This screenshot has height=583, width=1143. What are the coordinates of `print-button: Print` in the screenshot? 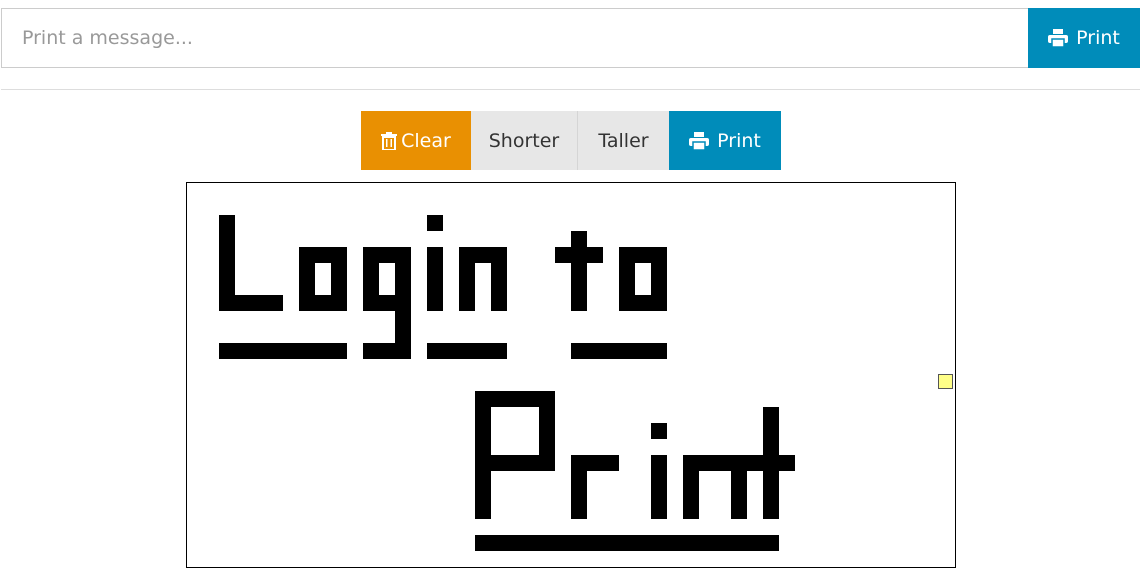 It's located at (725, 140).